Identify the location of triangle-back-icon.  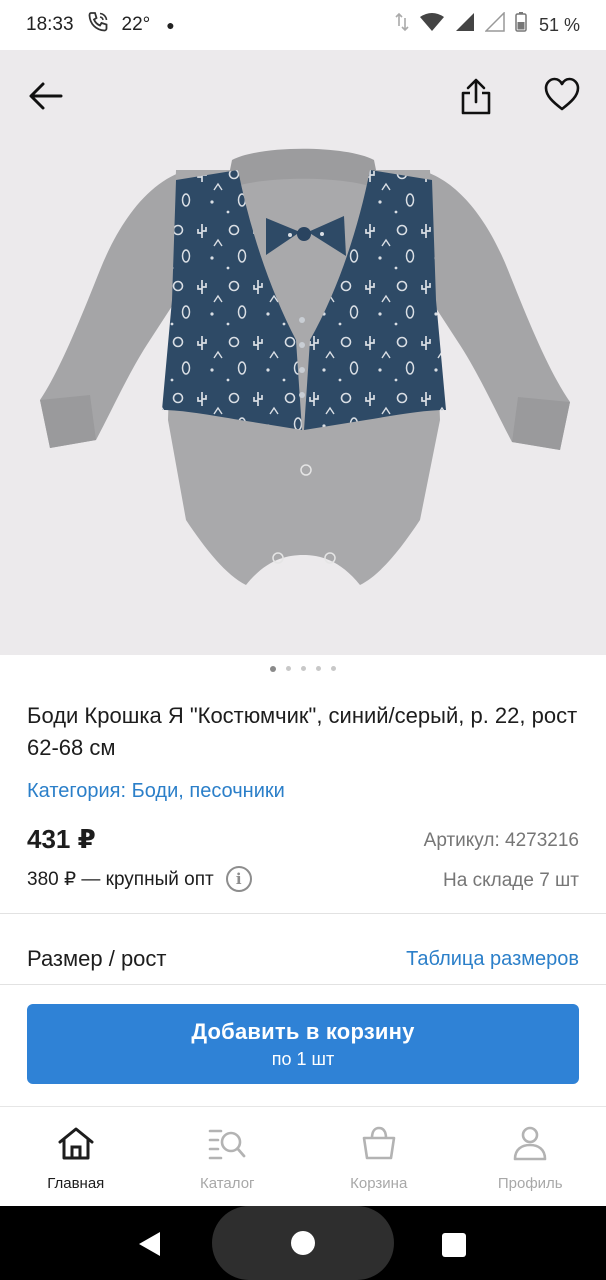
(149, 1244).